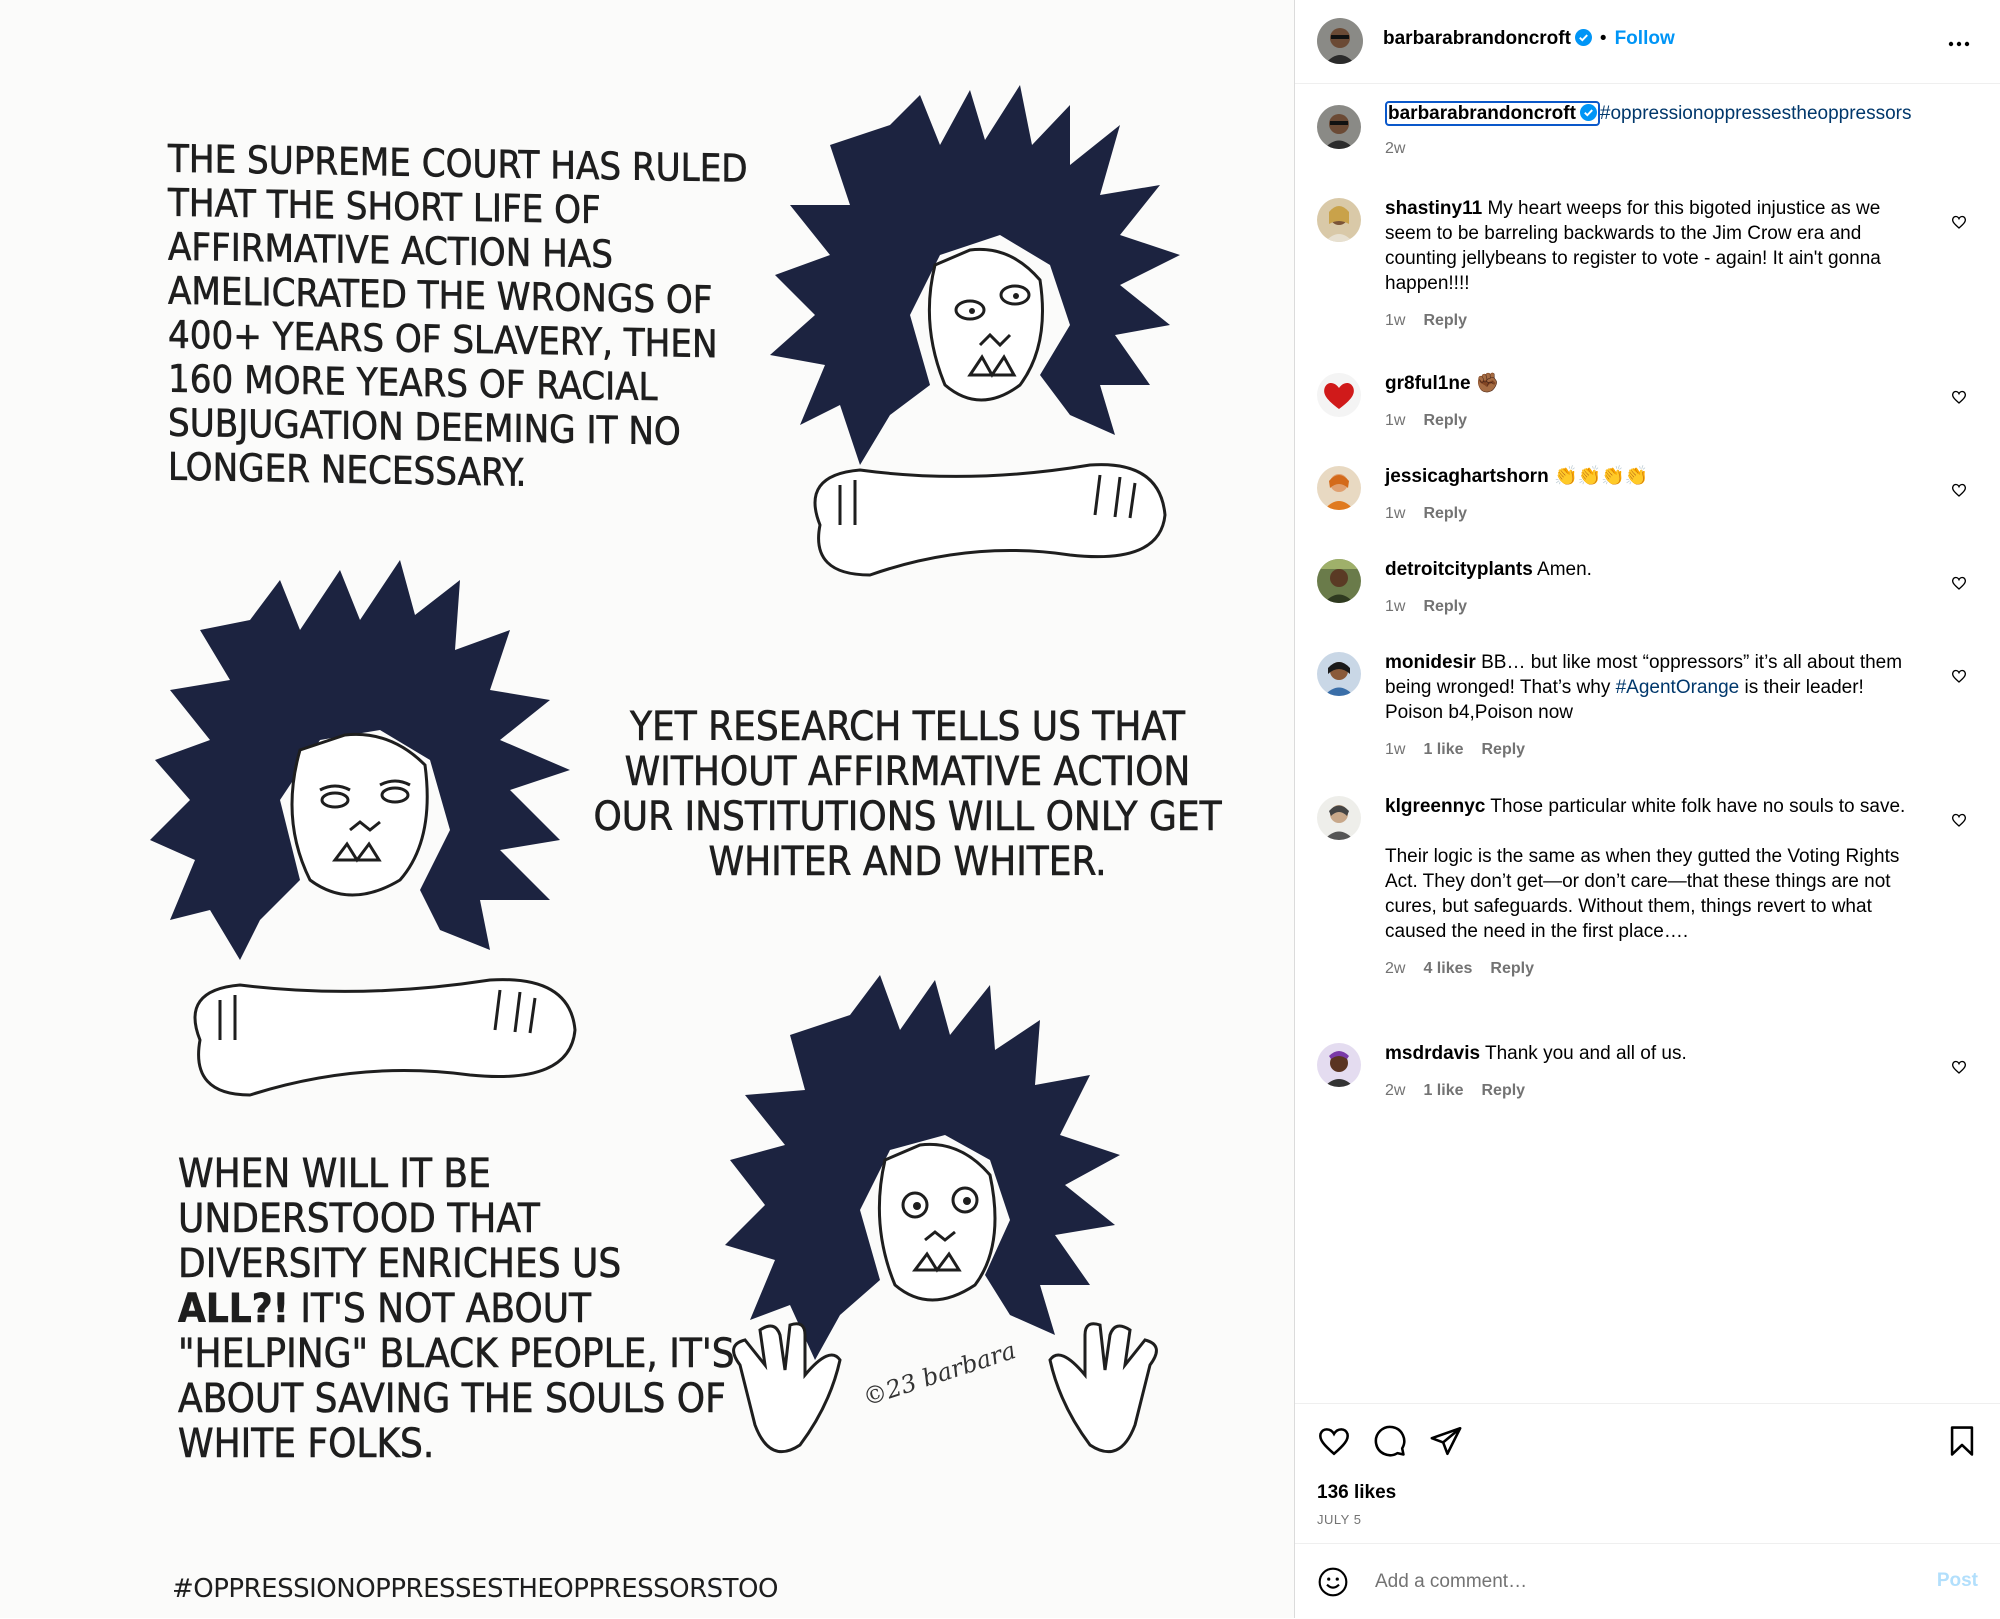  I want to click on save-bookmark-icon, so click(1962, 1441).